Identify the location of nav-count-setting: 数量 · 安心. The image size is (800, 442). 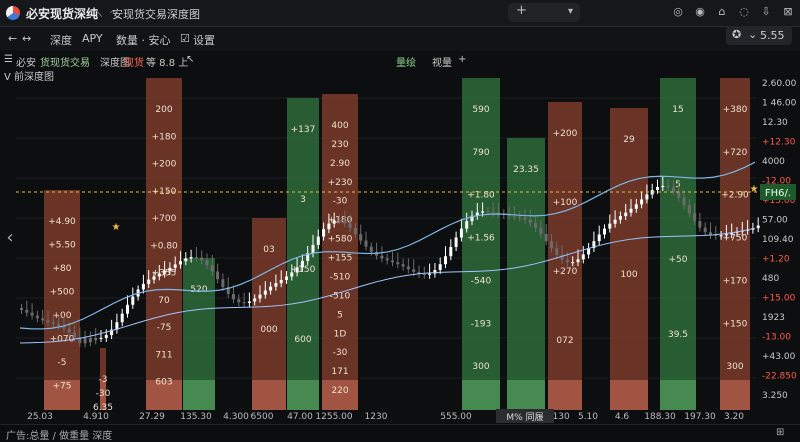
(143, 40).